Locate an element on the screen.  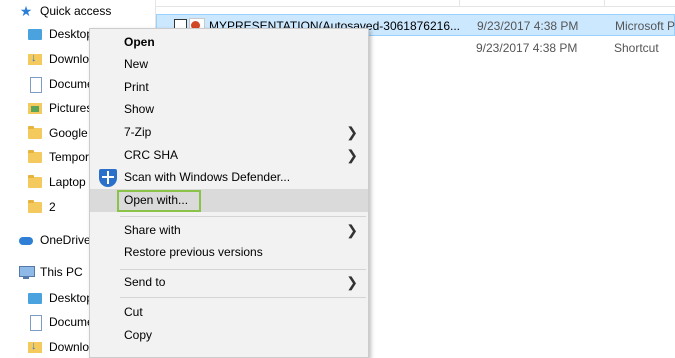
menu-item-restore-previous-versions: Restore previous versions is located at coordinates (229, 252).